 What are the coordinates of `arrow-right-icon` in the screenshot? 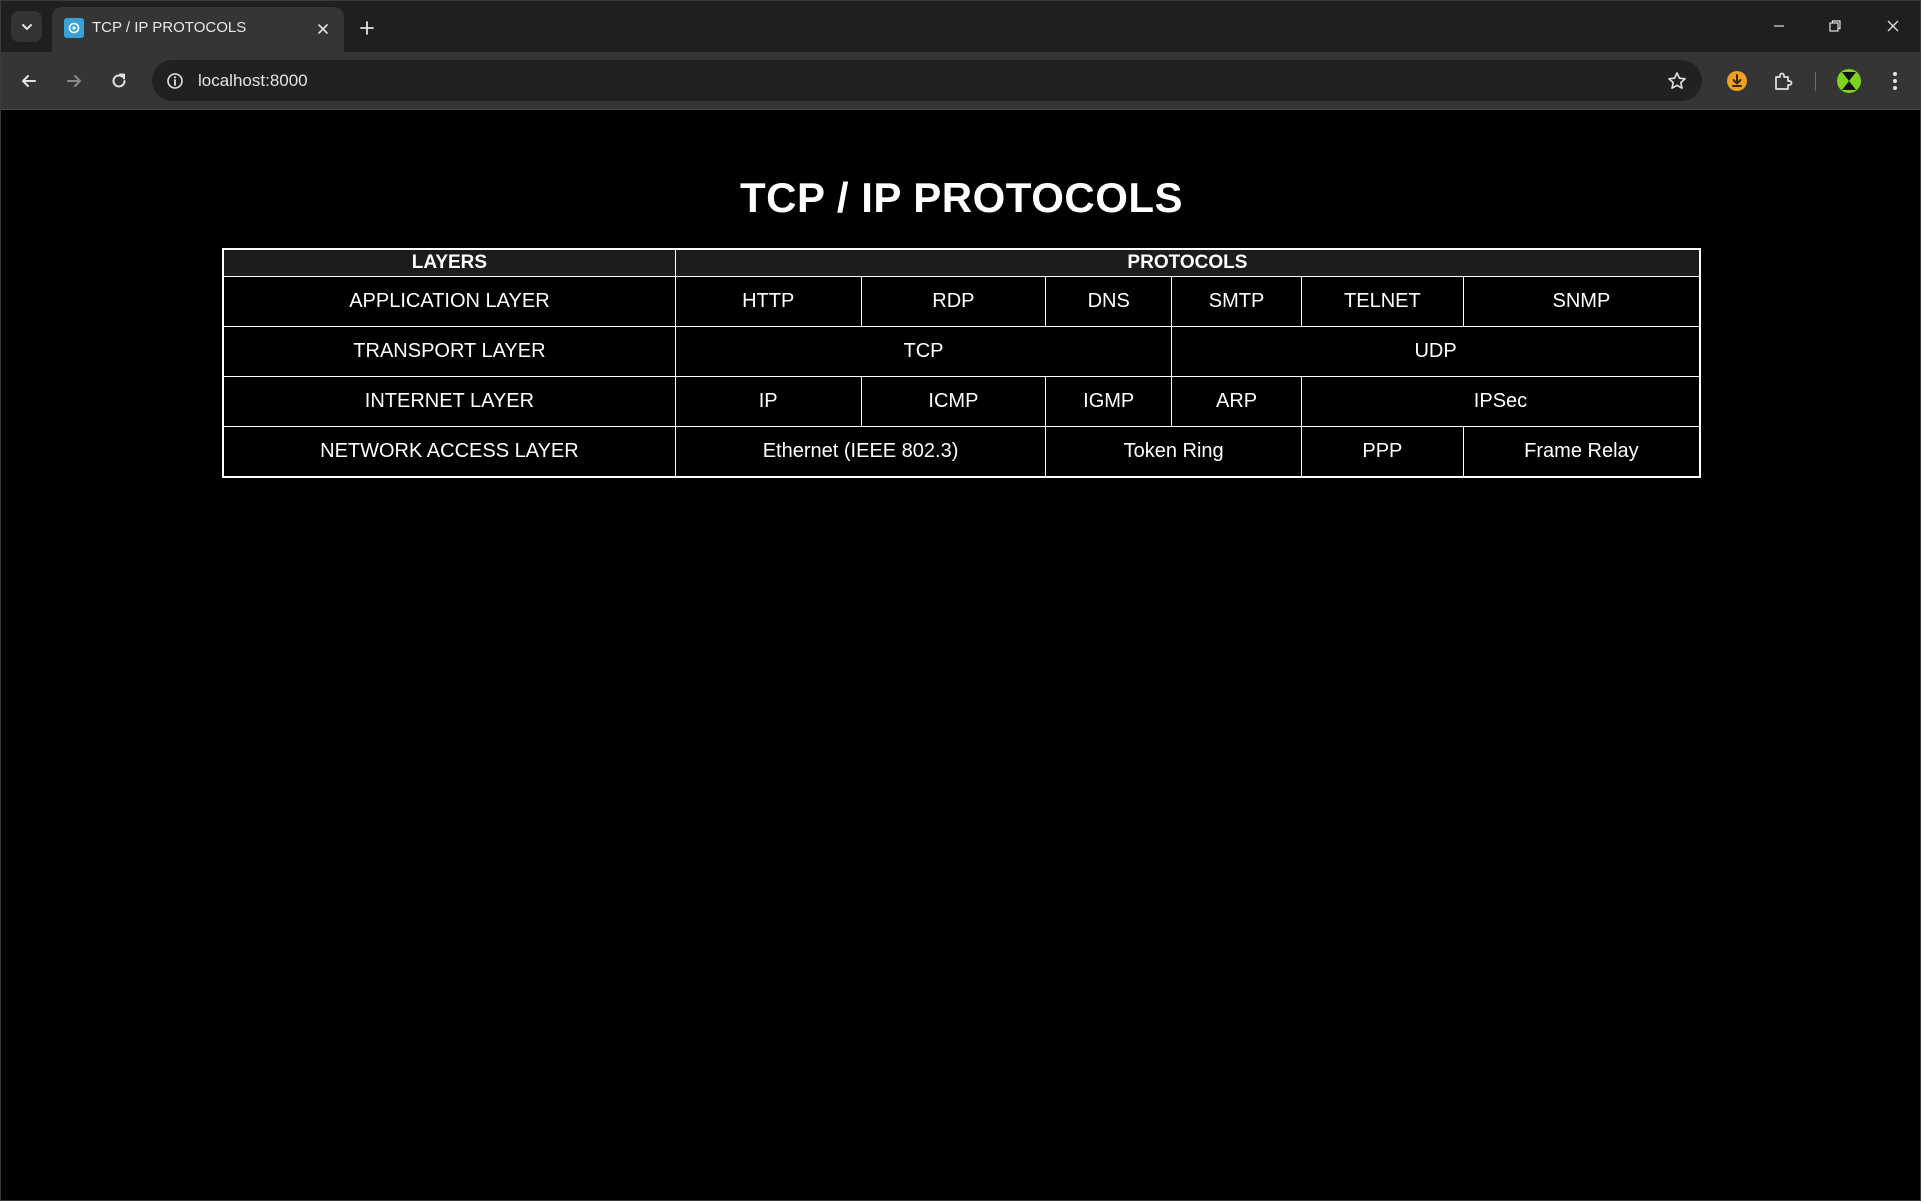 It's located at (74, 81).